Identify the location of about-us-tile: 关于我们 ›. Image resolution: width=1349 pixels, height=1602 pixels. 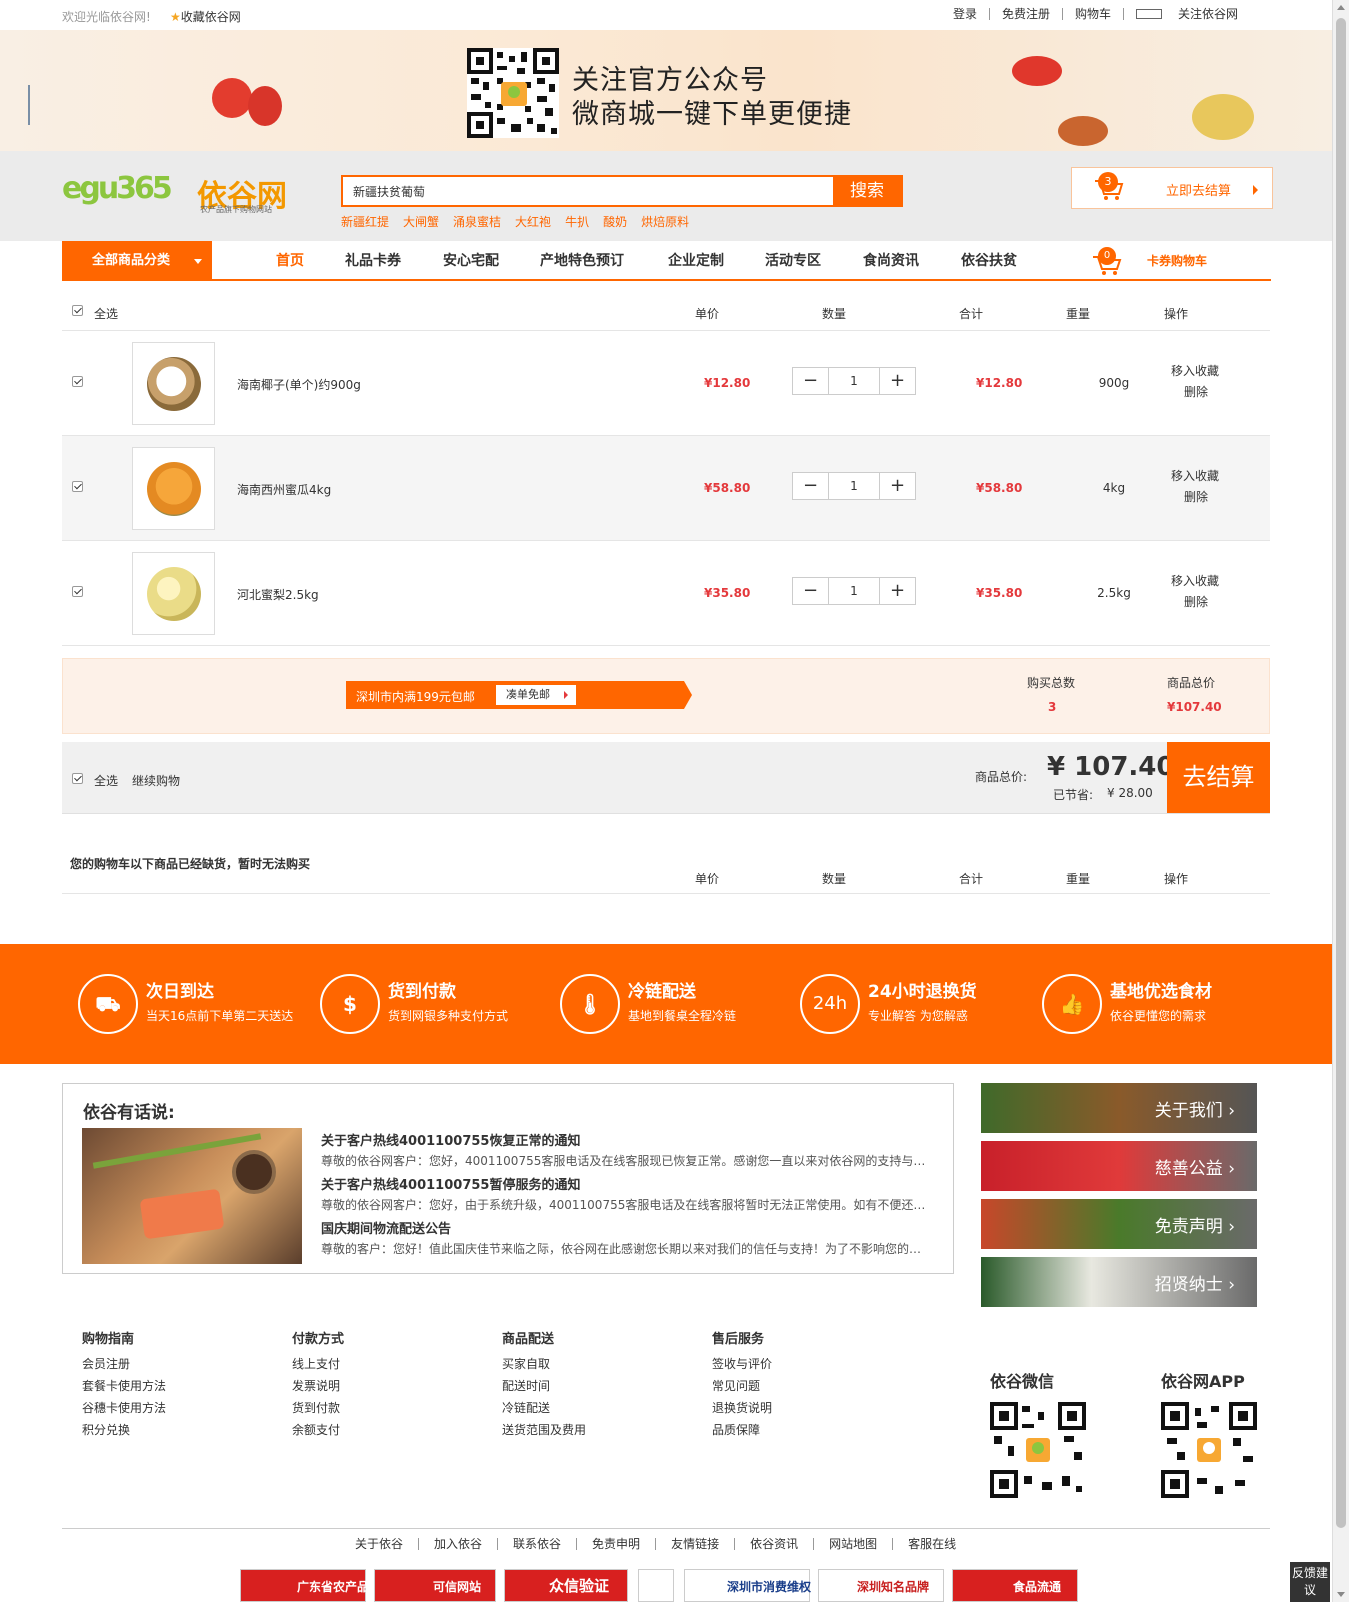
(1119, 1108).